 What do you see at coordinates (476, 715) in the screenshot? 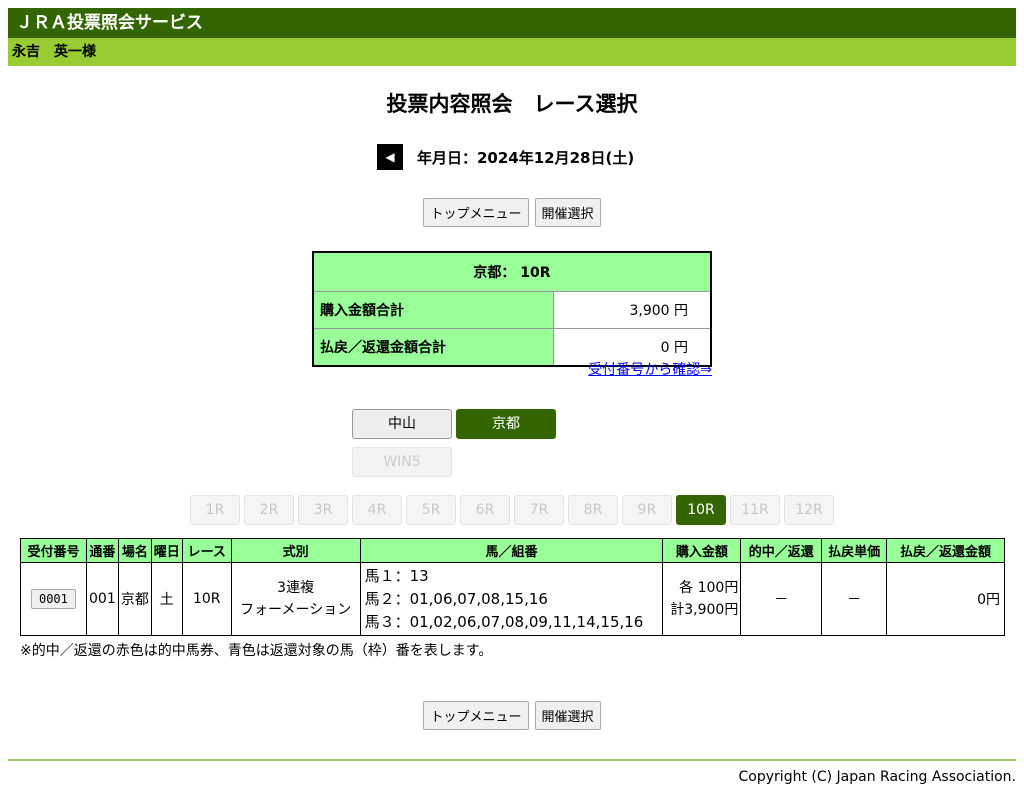
I see `top-menu-button-bottom: トップメニュー` at bounding box center [476, 715].